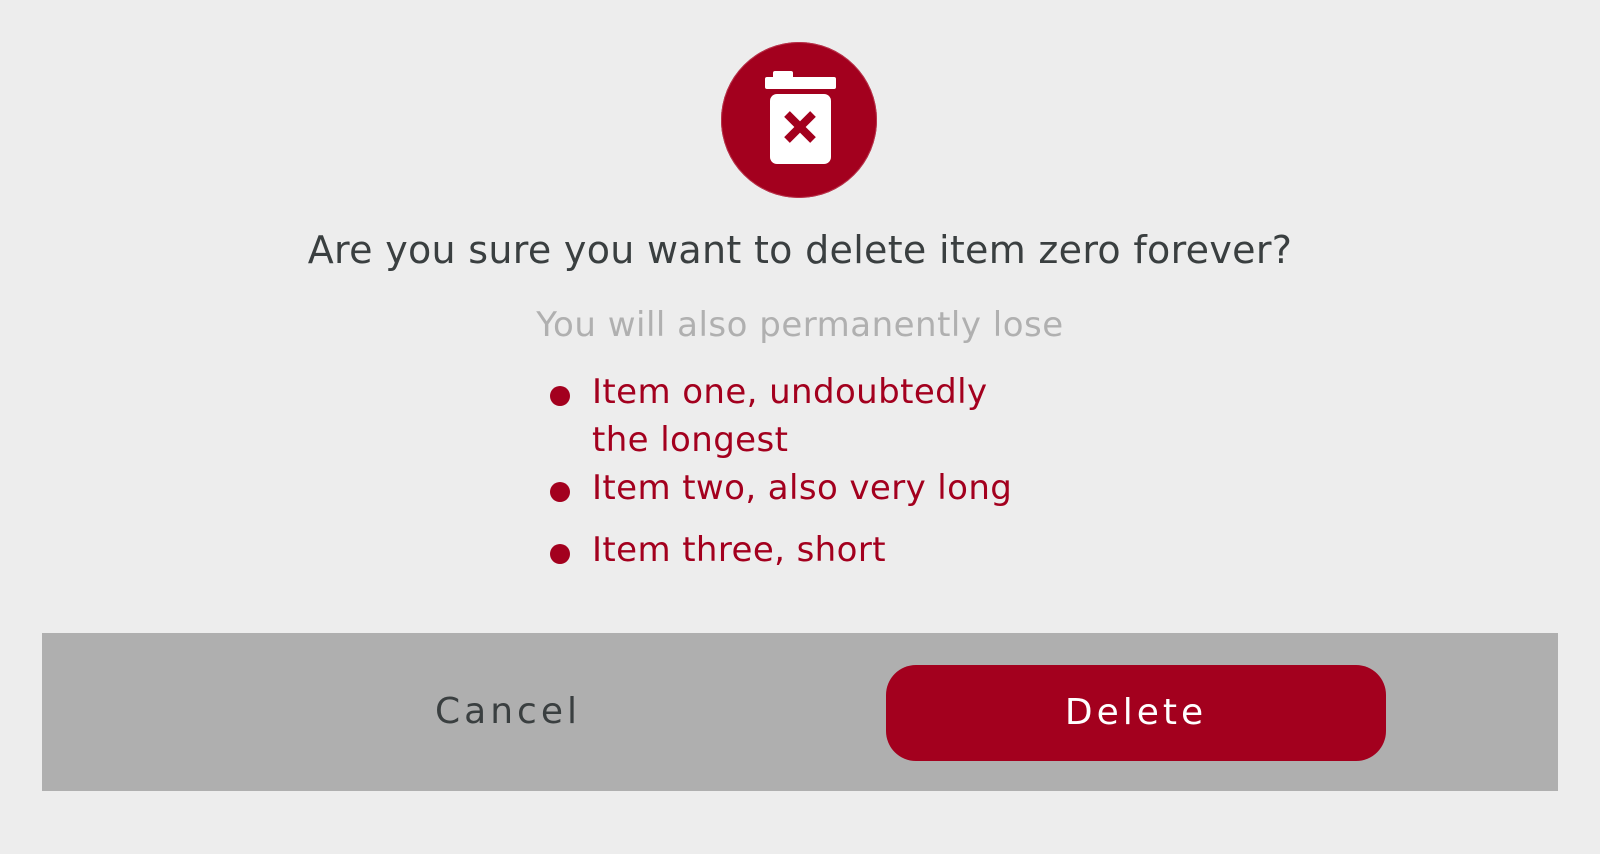 The width and height of the screenshot is (1600, 854). Describe the element at coordinates (802, 488) in the screenshot. I see `list-item-label: Item two, also very long` at that location.